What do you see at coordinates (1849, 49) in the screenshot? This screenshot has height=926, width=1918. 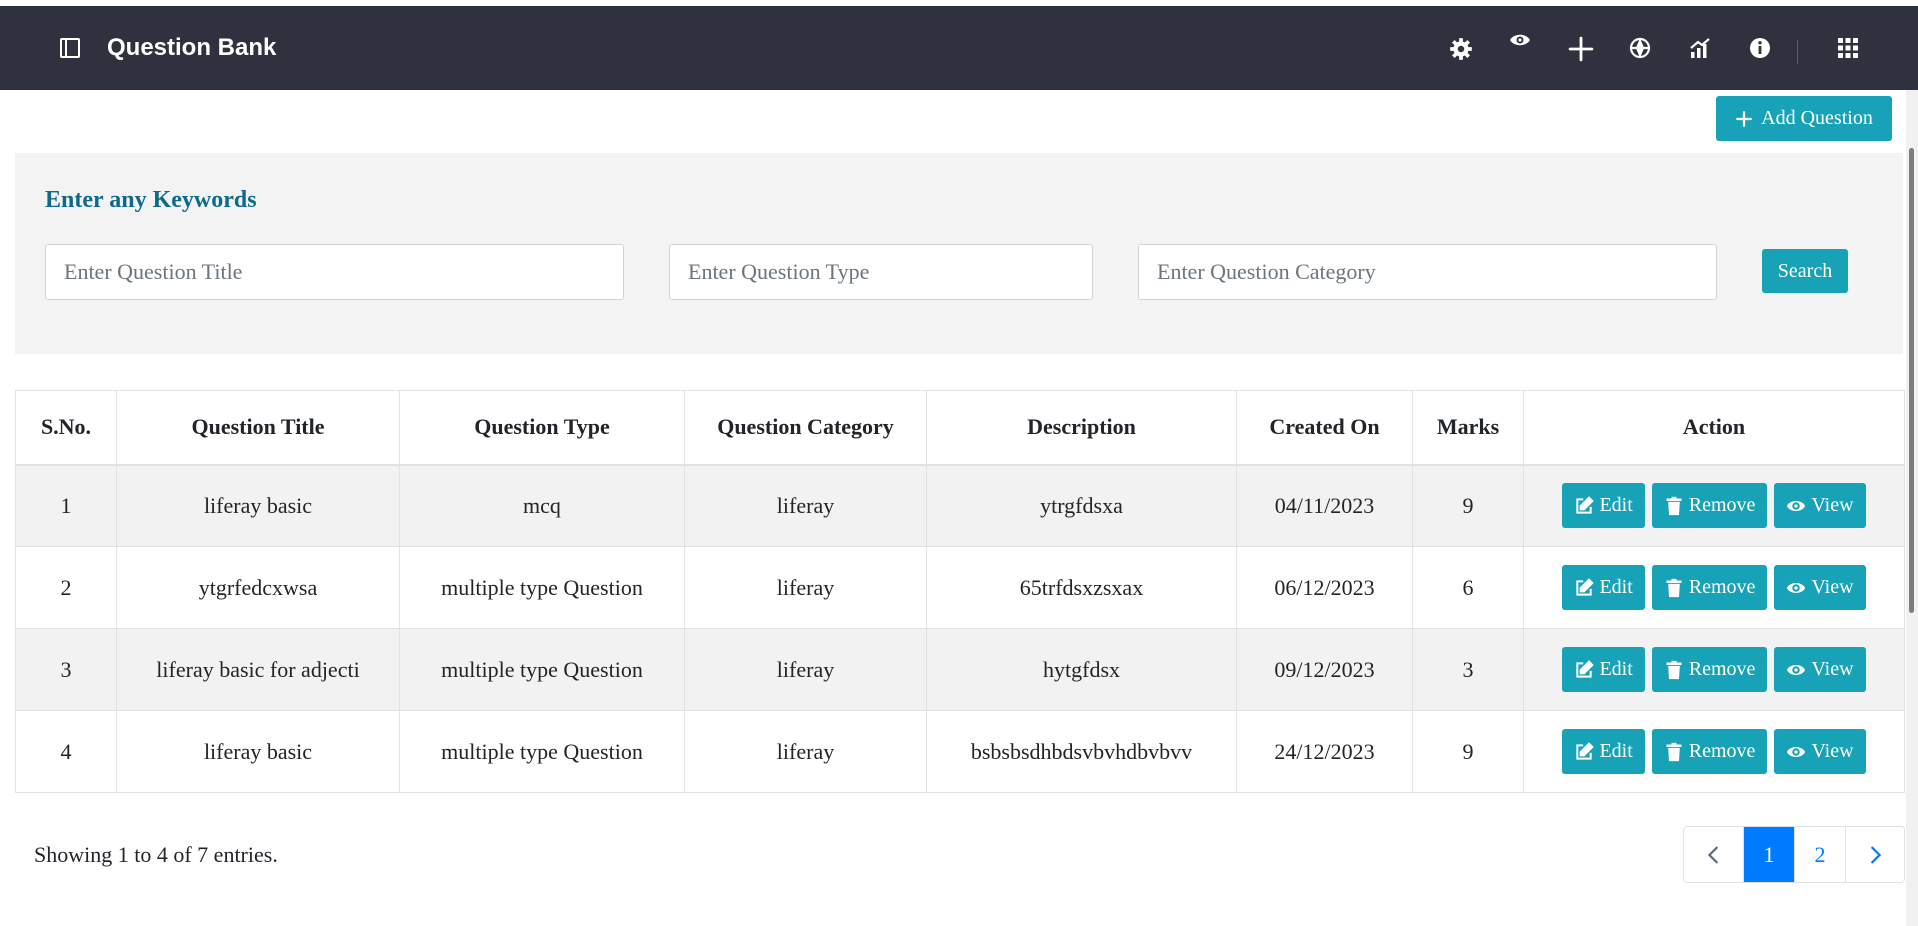 I see `apps-grid-icon` at bounding box center [1849, 49].